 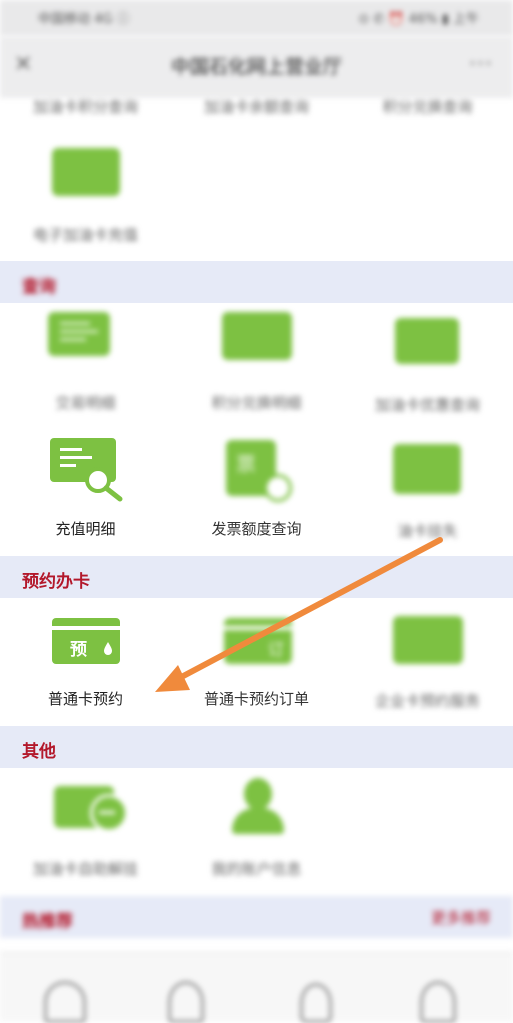 What do you see at coordinates (306, 611) in the screenshot?
I see `arrow-line` at bounding box center [306, 611].